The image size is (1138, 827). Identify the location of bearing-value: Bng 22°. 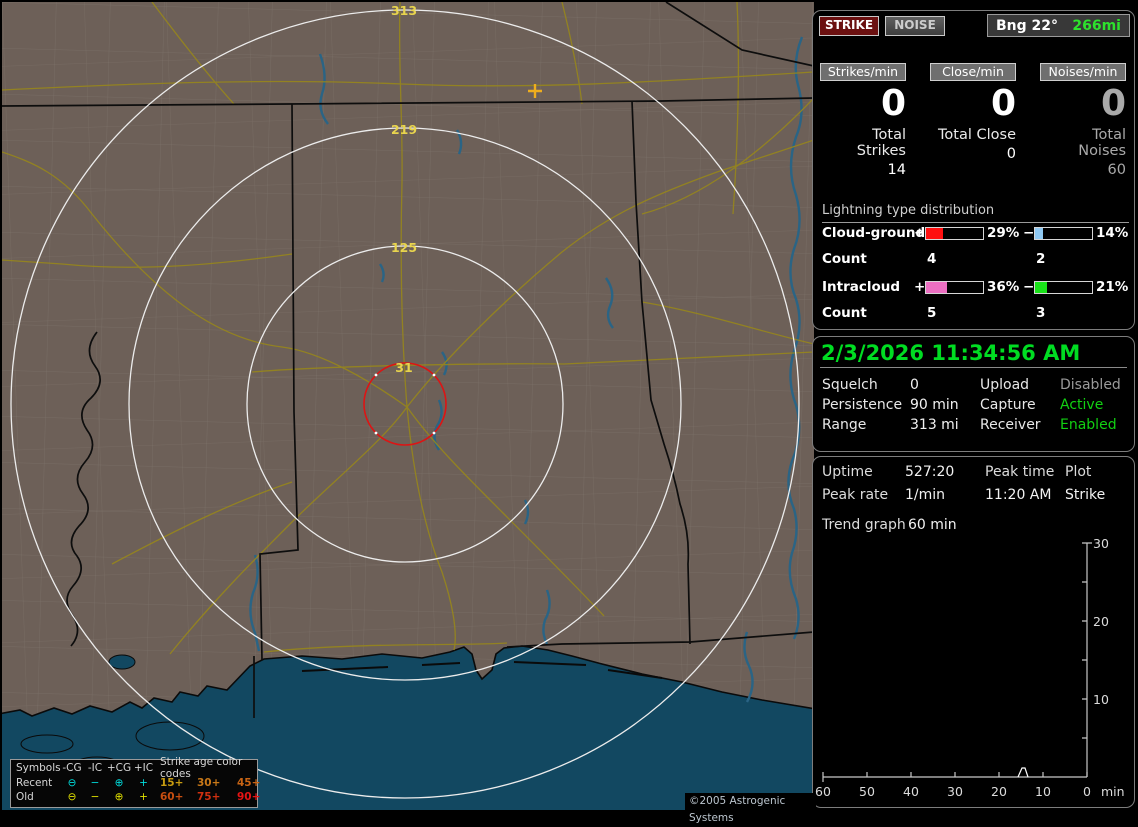
(1027, 25).